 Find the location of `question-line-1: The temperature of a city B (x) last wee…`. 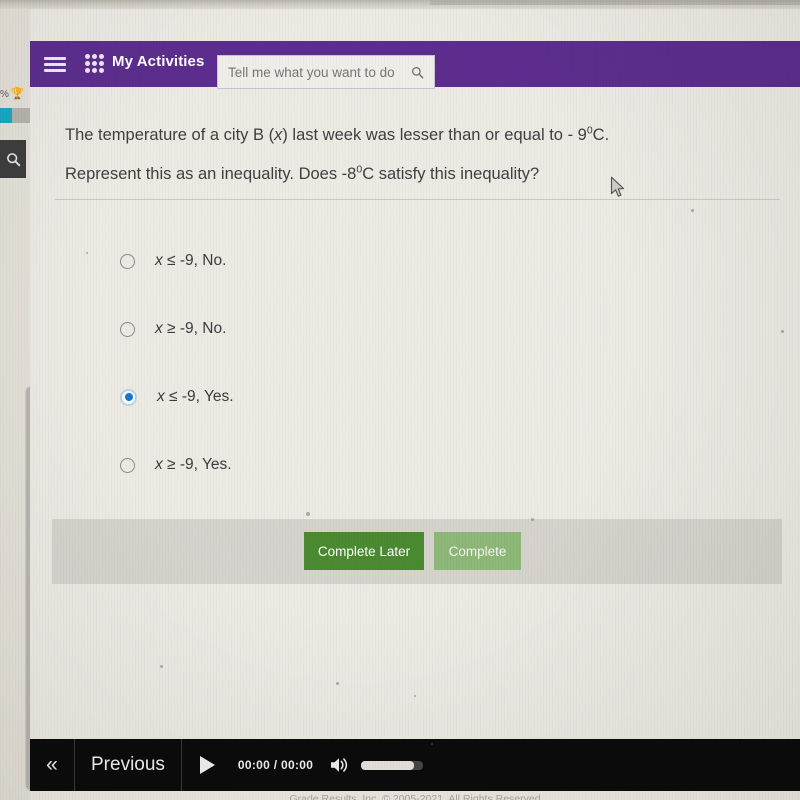

question-line-1: The temperature of a city B (x) last wee… is located at coordinates (337, 134).